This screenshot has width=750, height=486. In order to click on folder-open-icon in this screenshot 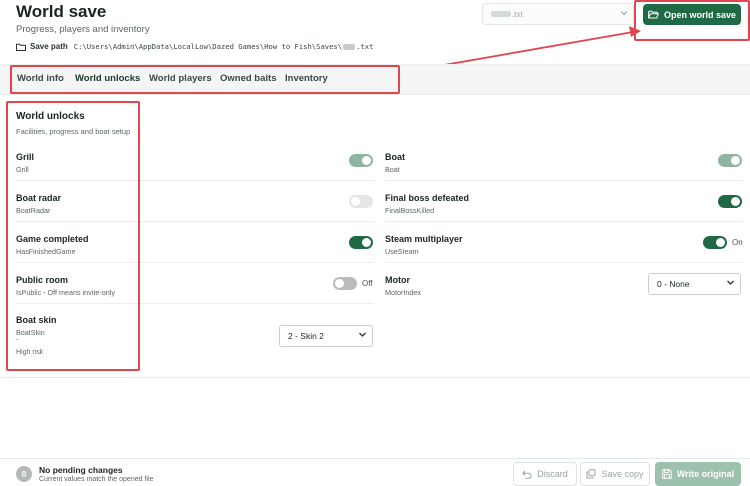, I will do `click(653, 14)`.